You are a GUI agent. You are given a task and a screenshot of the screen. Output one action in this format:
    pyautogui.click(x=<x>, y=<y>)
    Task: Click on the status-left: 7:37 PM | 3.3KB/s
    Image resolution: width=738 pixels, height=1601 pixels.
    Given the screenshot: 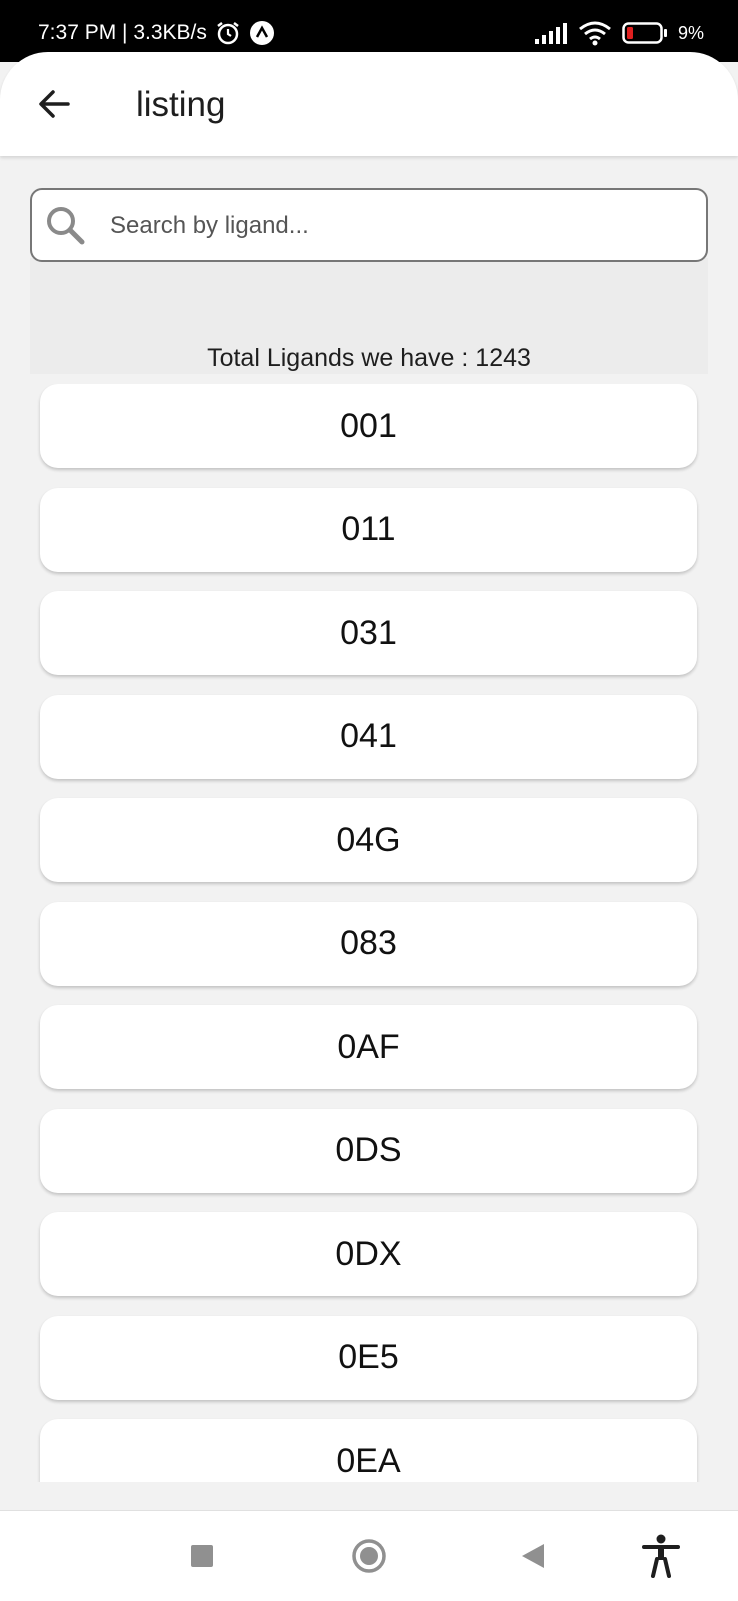 What is the action you would take?
    pyautogui.click(x=156, y=33)
    